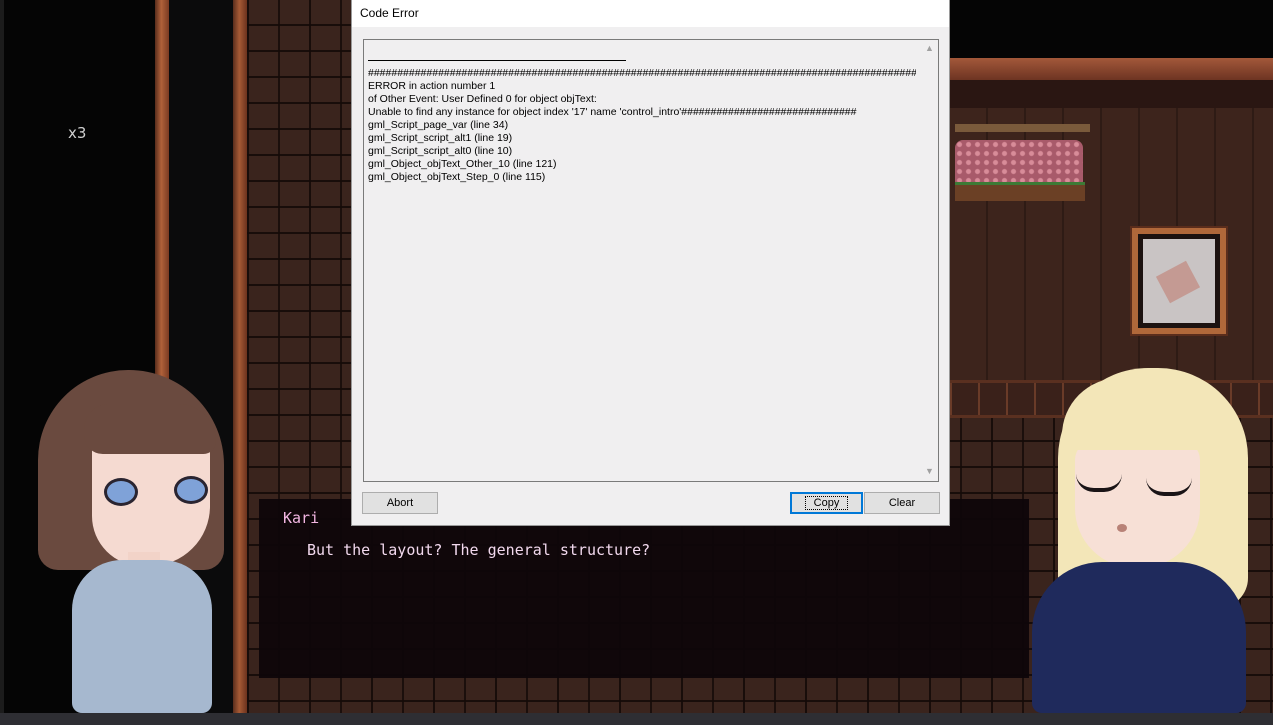 The width and height of the screenshot is (1273, 725). Describe the element at coordinates (2, 356) in the screenshot. I see `window-edge` at that location.